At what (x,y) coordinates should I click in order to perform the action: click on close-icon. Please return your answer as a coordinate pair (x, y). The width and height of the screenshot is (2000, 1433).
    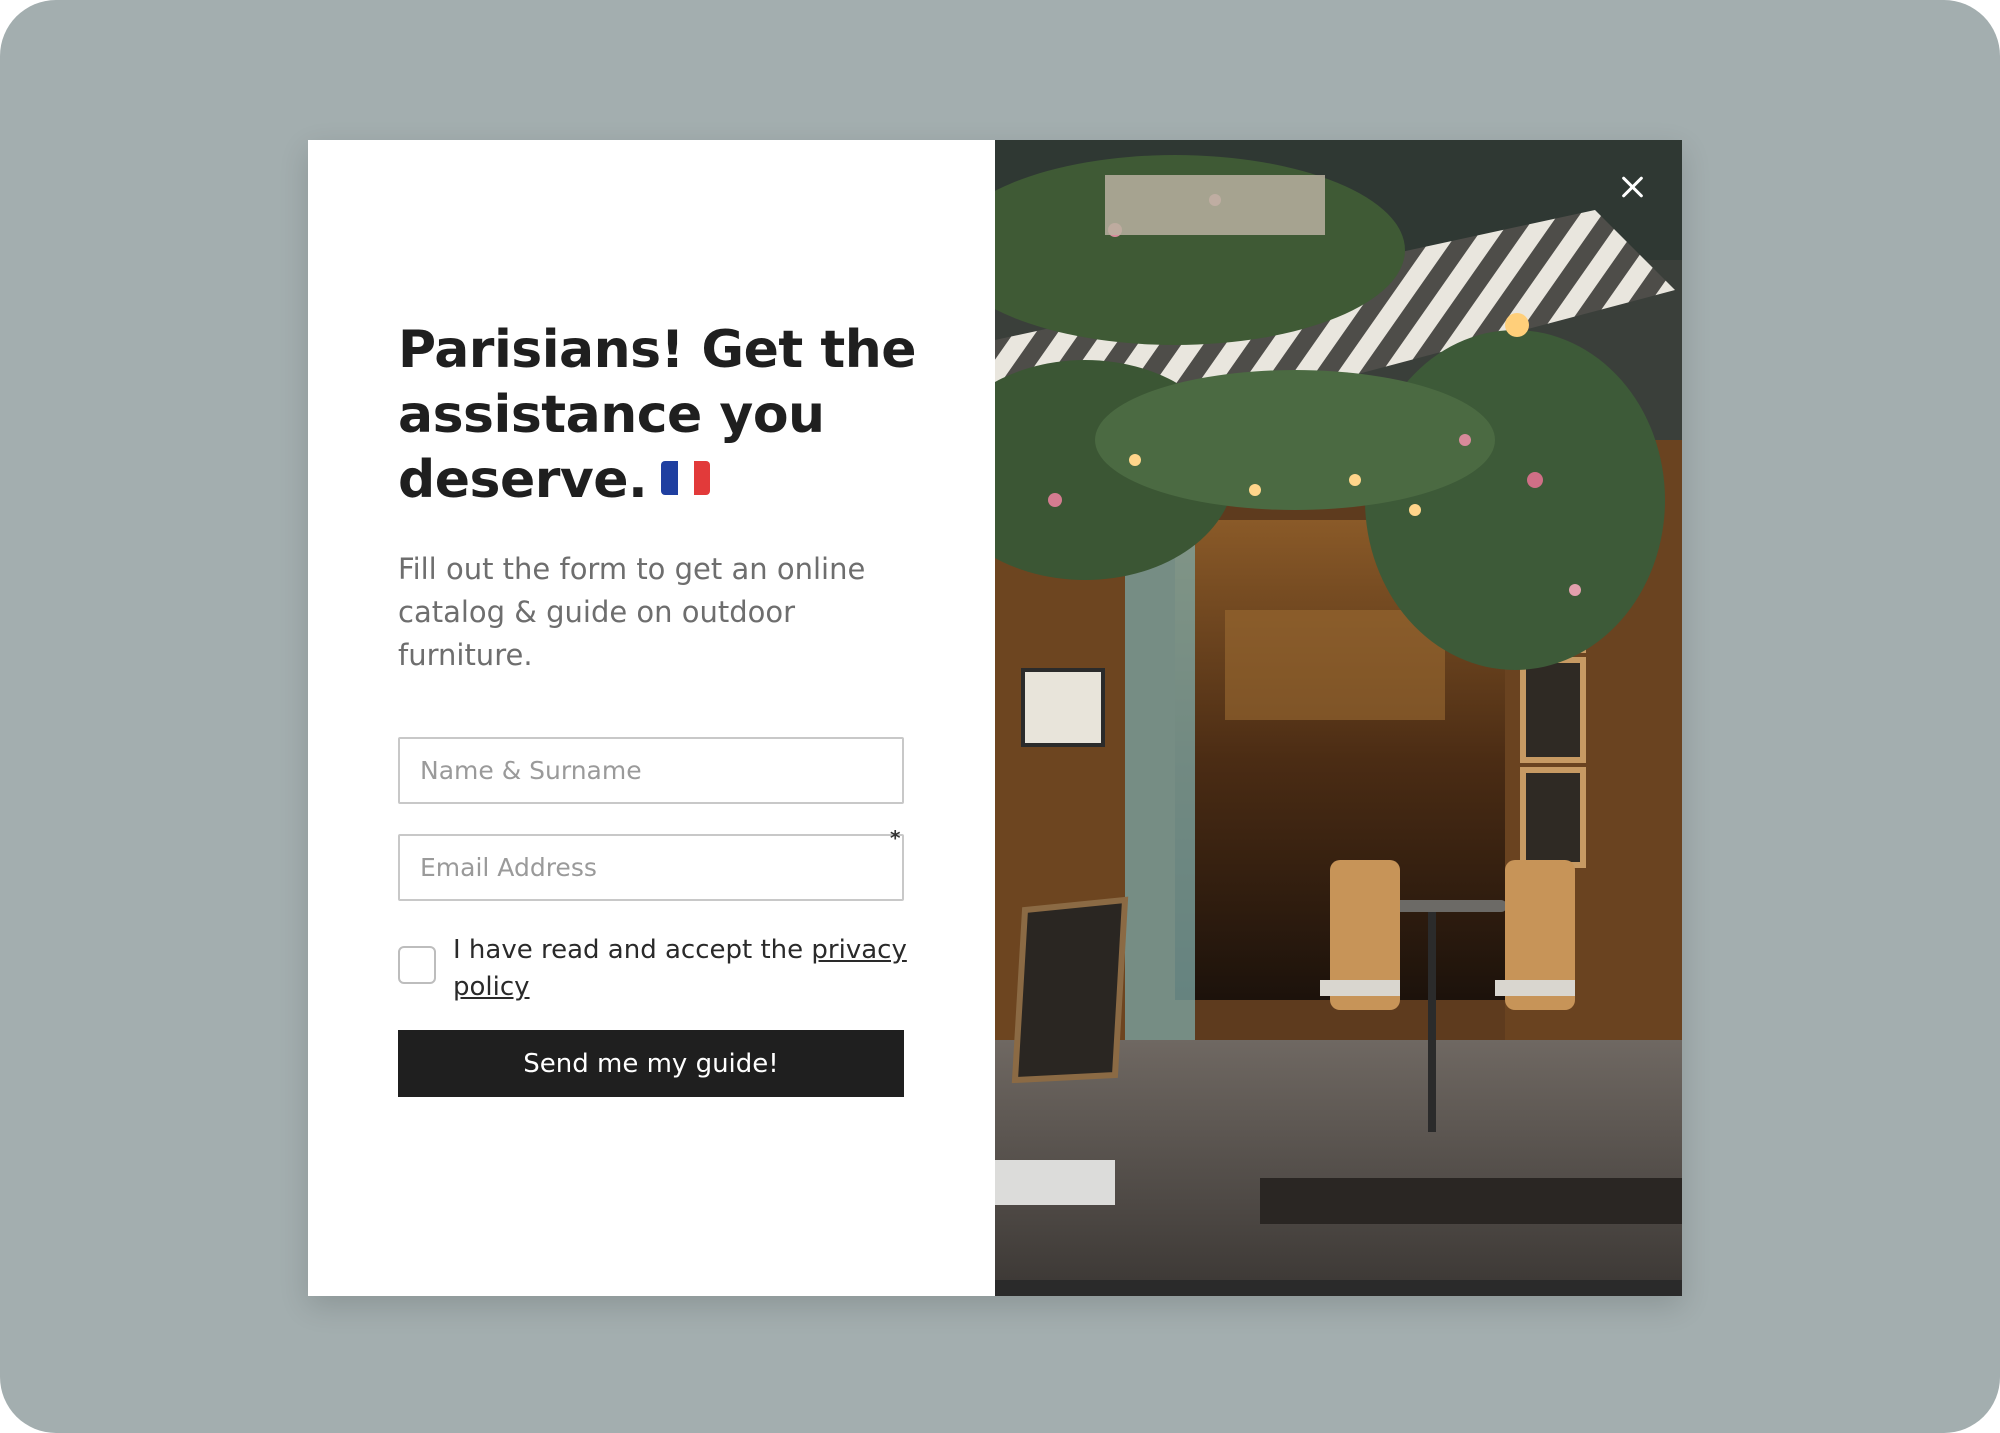
    Looking at the image, I should click on (1633, 187).